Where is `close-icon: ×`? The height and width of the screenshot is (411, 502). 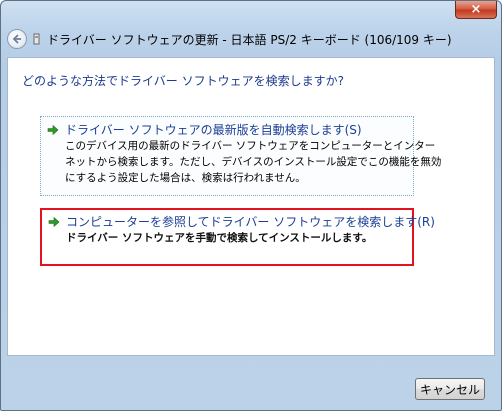 close-icon: × is located at coordinates (476, 9).